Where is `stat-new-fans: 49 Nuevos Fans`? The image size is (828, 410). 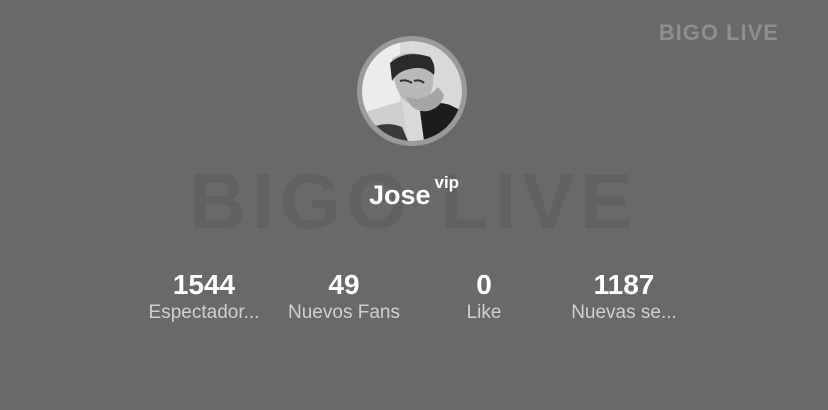
stat-new-fans: 49 Nuevos Fans is located at coordinates (344, 296).